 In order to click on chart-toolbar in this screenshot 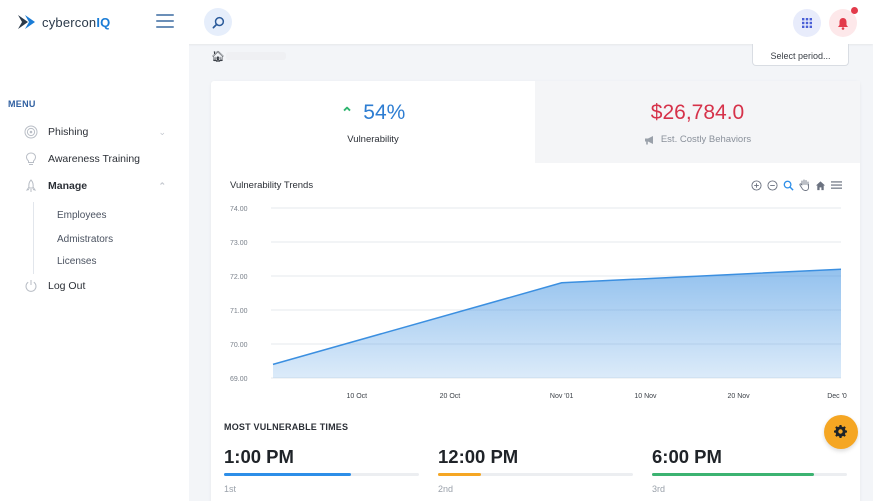, I will do `click(796, 185)`.